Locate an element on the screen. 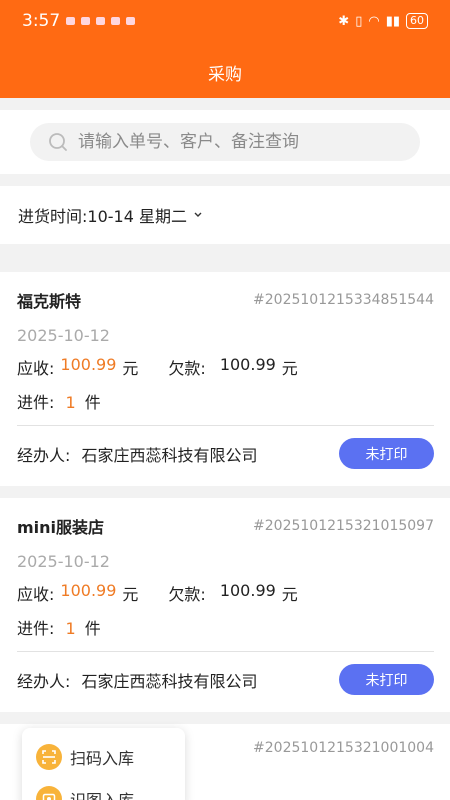  bluetooth-icon: ✱ is located at coordinates (344, 21).